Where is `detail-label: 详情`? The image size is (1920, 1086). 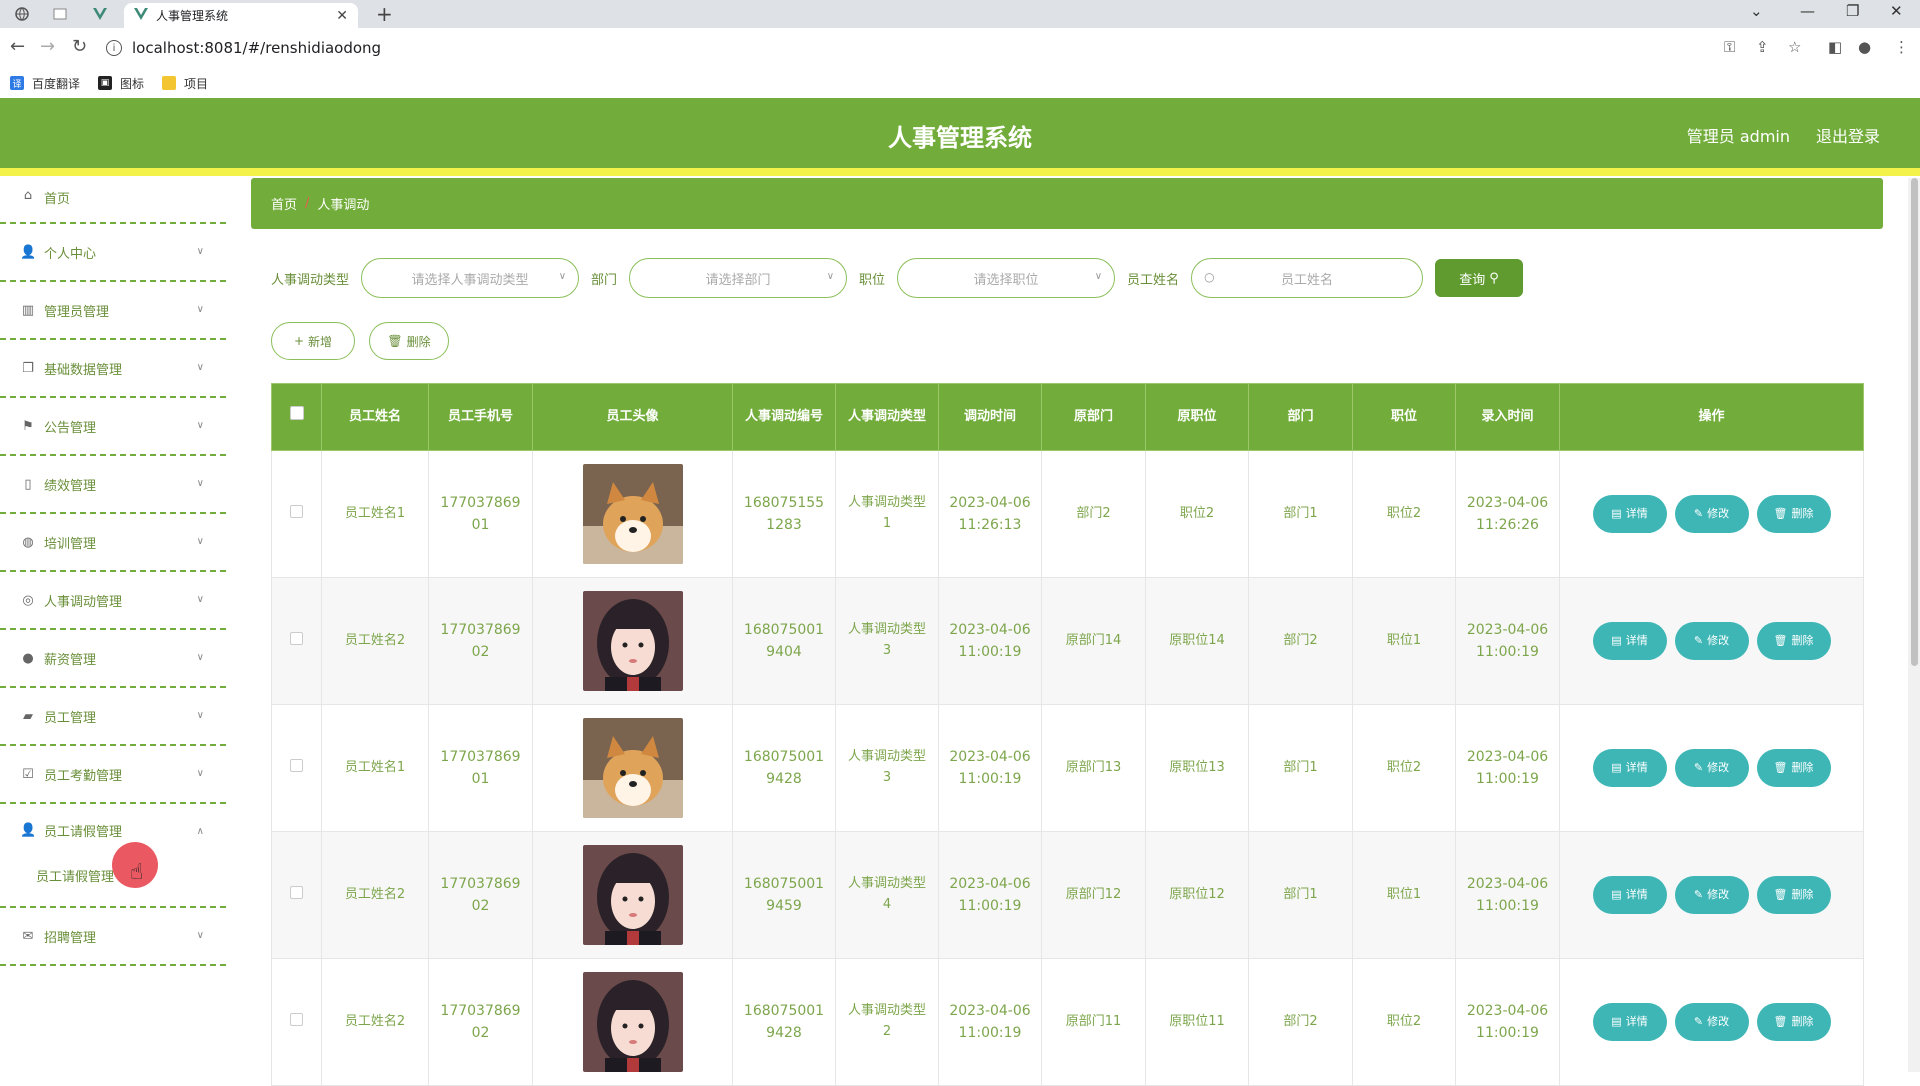
detail-label: 详情 is located at coordinates (1636, 768).